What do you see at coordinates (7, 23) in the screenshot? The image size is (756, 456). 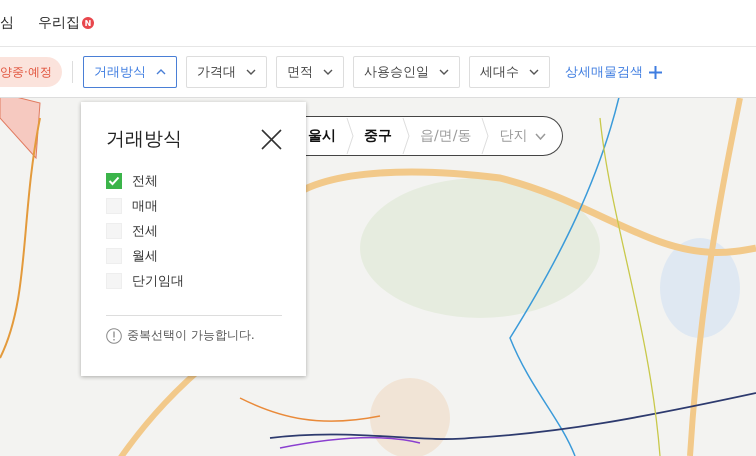 I see `nav-link: 심` at bounding box center [7, 23].